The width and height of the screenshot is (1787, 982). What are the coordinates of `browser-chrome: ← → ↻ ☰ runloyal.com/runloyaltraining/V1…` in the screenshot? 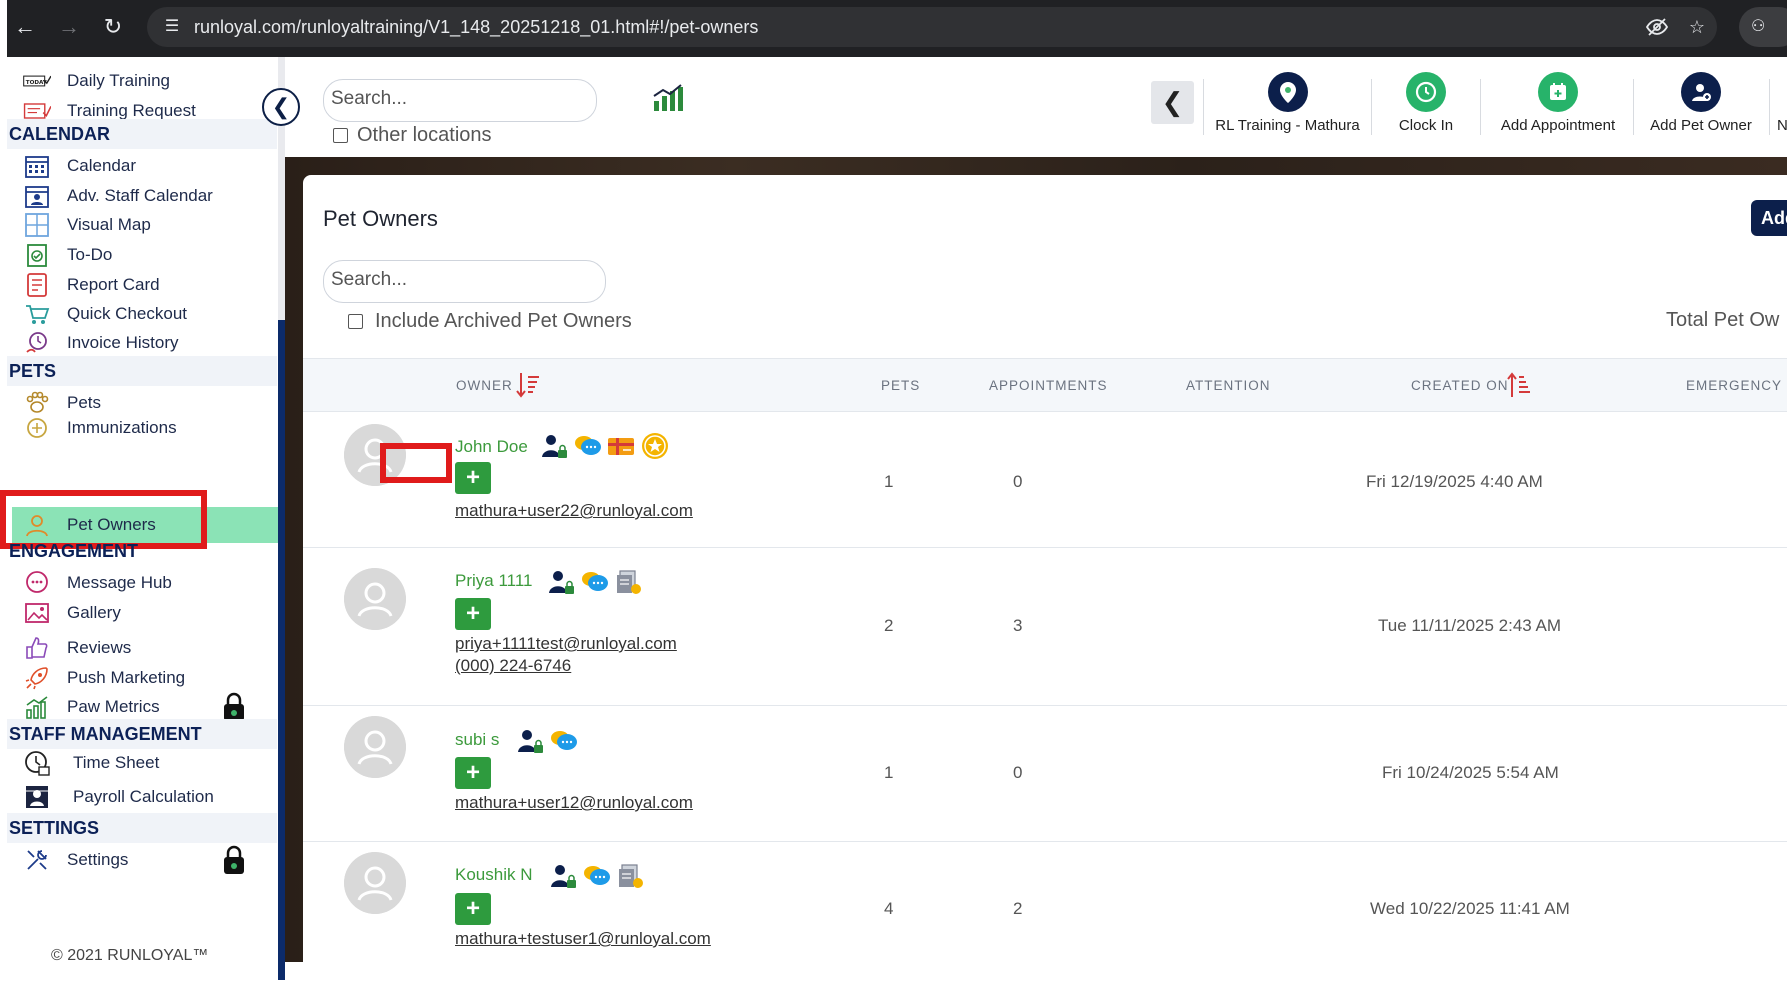 It's located at (893, 28).